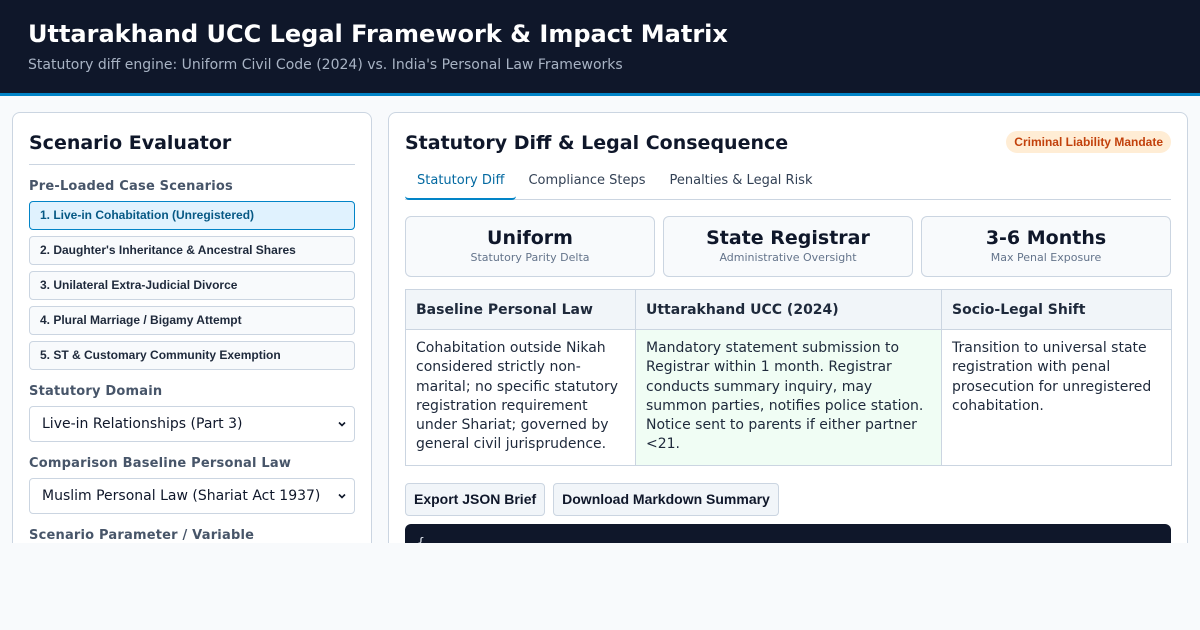 This screenshot has width=1200, height=630. What do you see at coordinates (192, 355) in the screenshot?
I see `scenario-button-st-exemption: 5. ST & Customary Community Exemption` at bounding box center [192, 355].